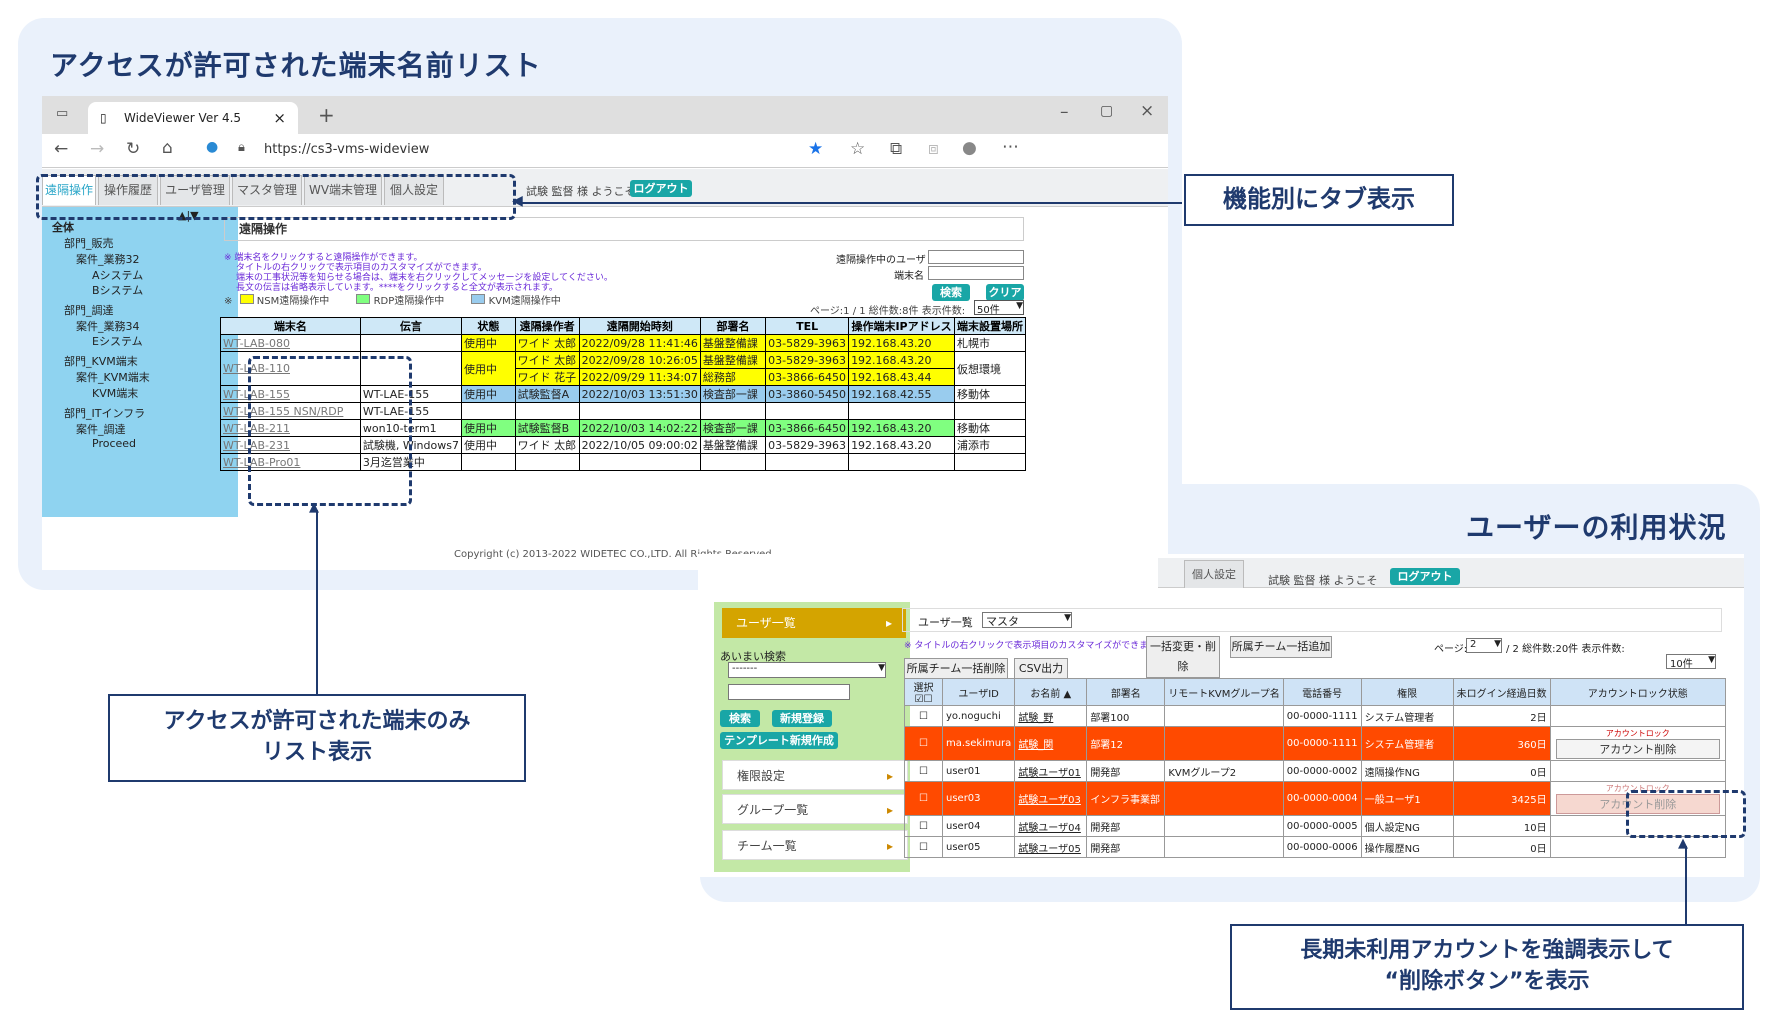 This screenshot has height=1021, width=1783. Describe the element at coordinates (1064, 112) in the screenshot. I see `minimize-icon: –` at that location.